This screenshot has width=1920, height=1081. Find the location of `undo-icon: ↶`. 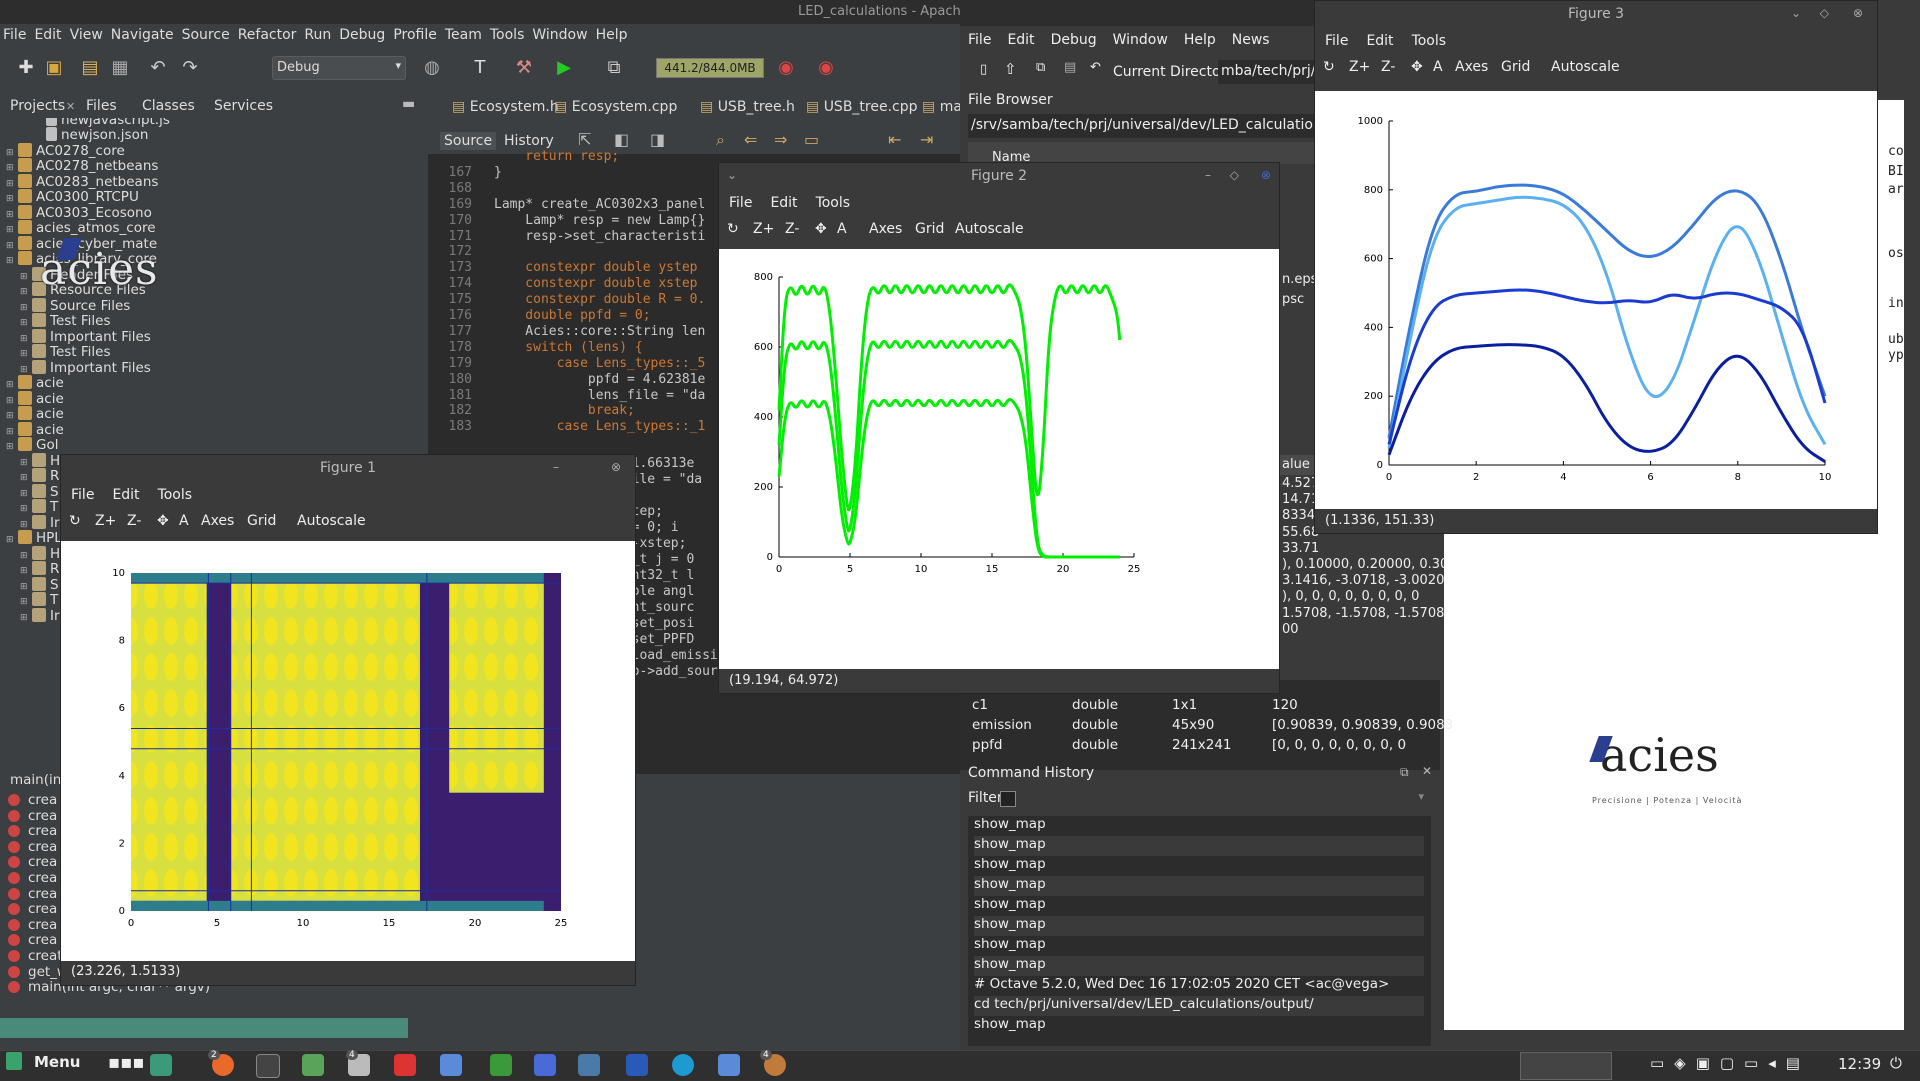

undo-icon: ↶ is located at coordinates (158, 68).